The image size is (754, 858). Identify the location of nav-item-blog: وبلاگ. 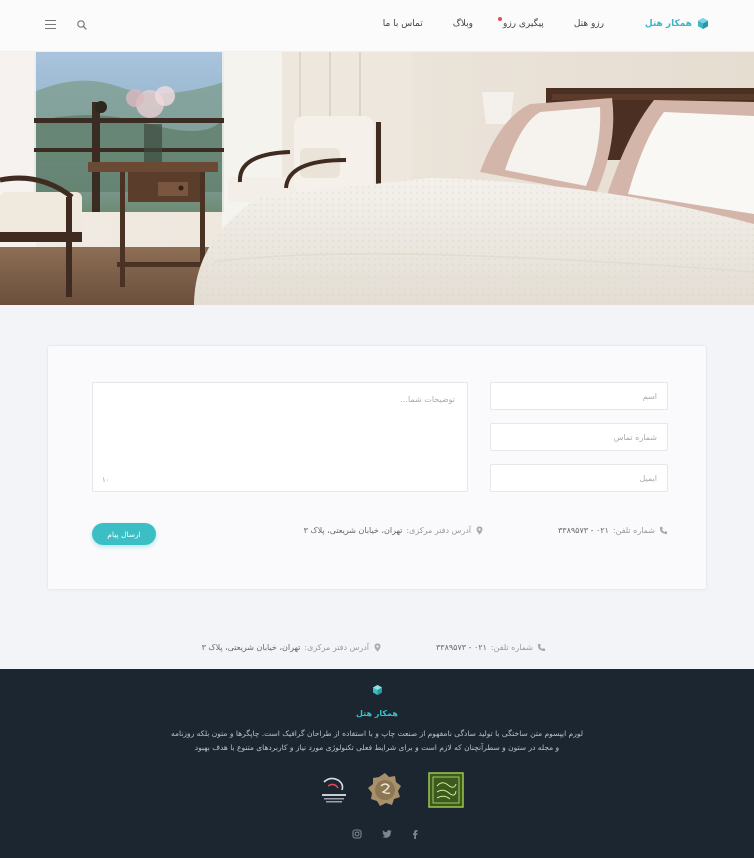
(463, 24).